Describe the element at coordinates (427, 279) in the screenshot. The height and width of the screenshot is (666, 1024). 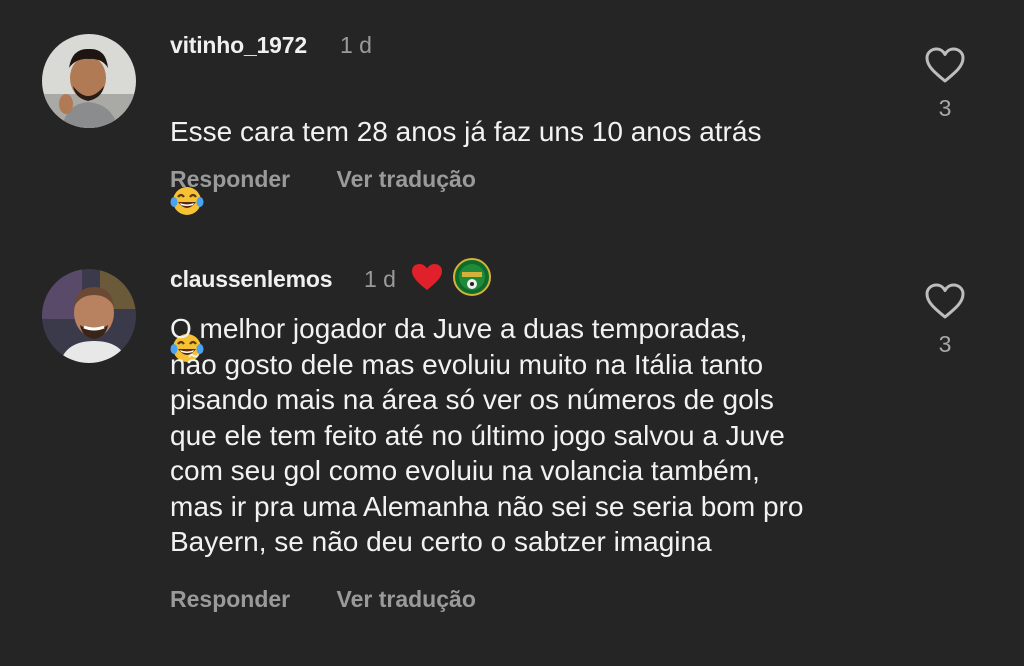
I see `red-heart-icon` at that location.